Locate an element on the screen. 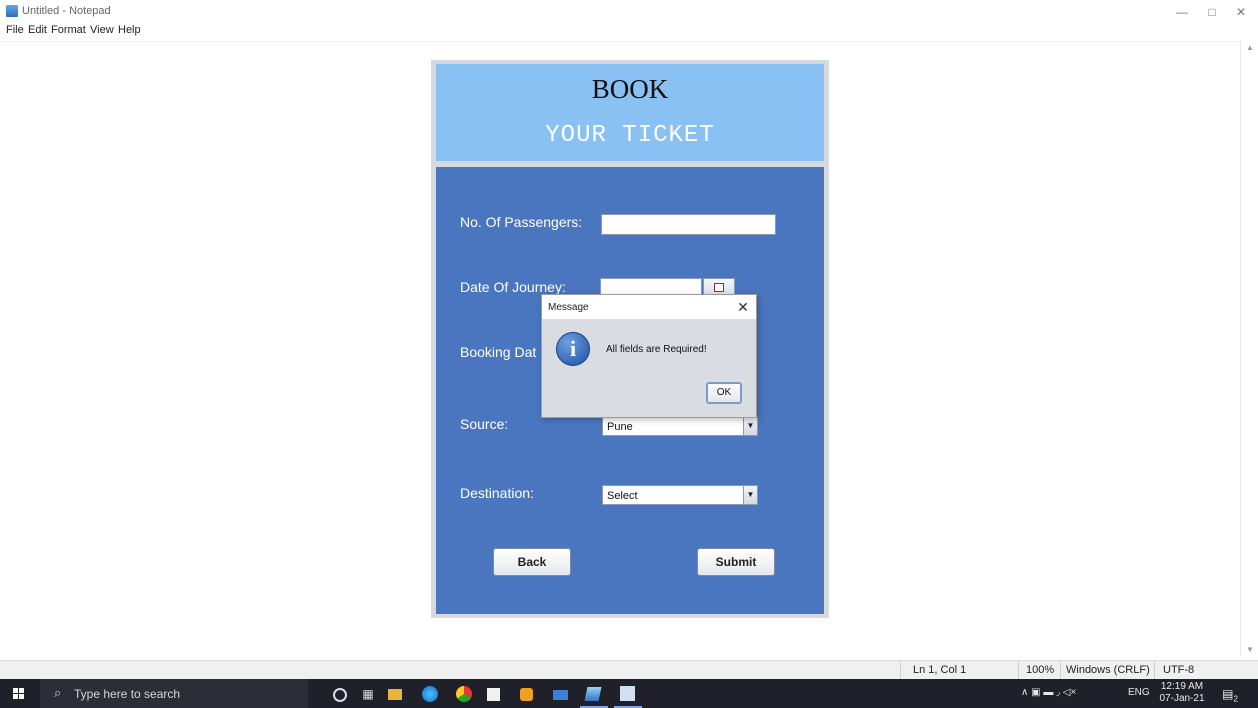 The width and height of the screenshot is (1258, 708). status-bar: Ln 1, Col 1 100% Windows (CRLF) UTF-8 is located at coordinates (629, 669).